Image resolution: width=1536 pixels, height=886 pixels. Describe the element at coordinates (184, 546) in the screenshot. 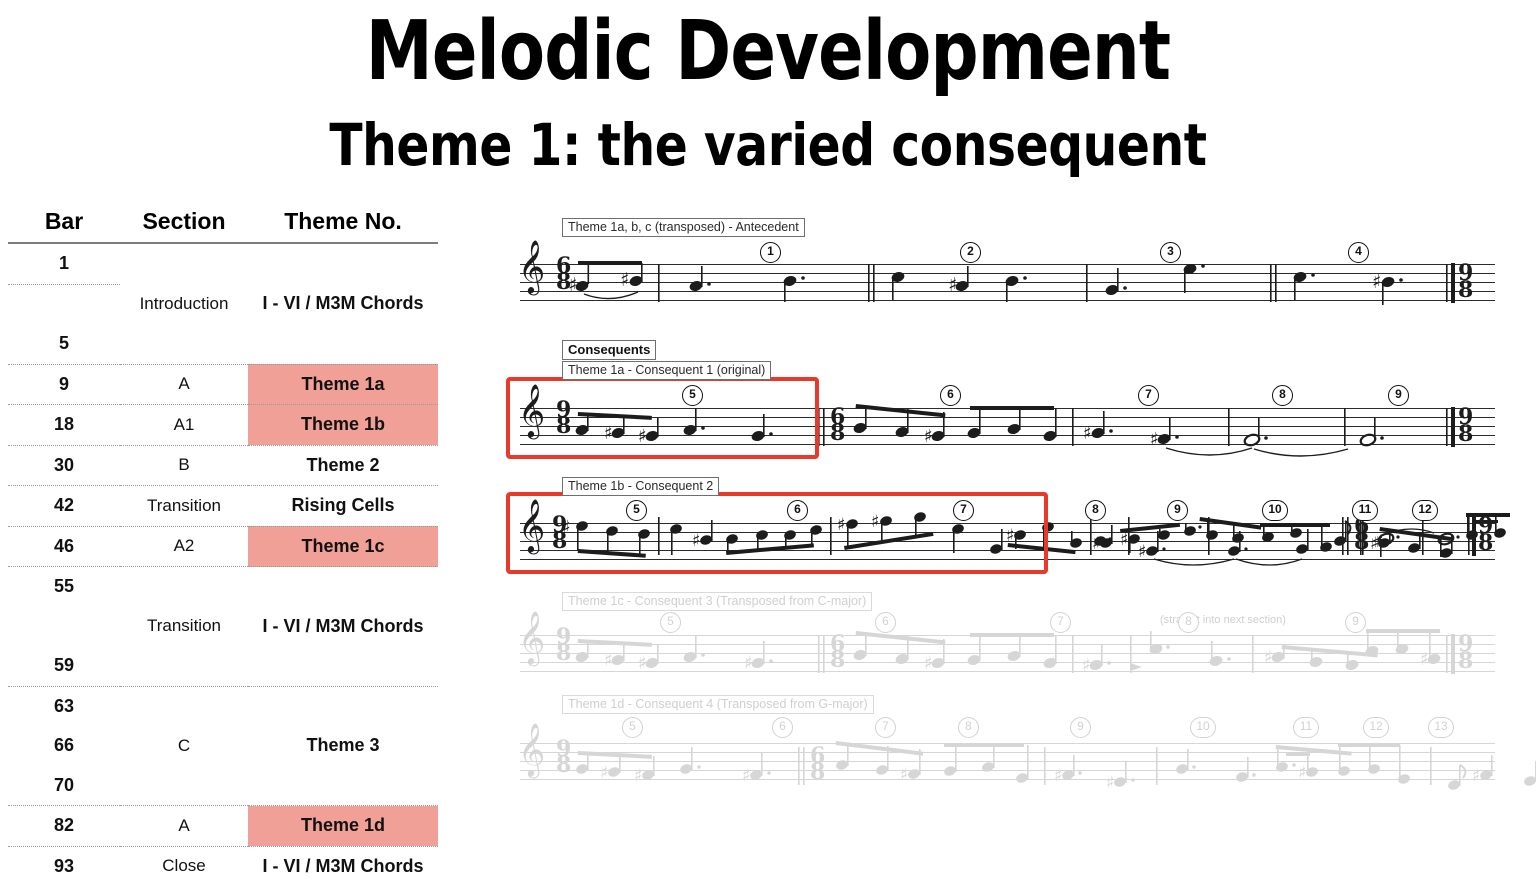

I see `cell-section: A2` at that location.